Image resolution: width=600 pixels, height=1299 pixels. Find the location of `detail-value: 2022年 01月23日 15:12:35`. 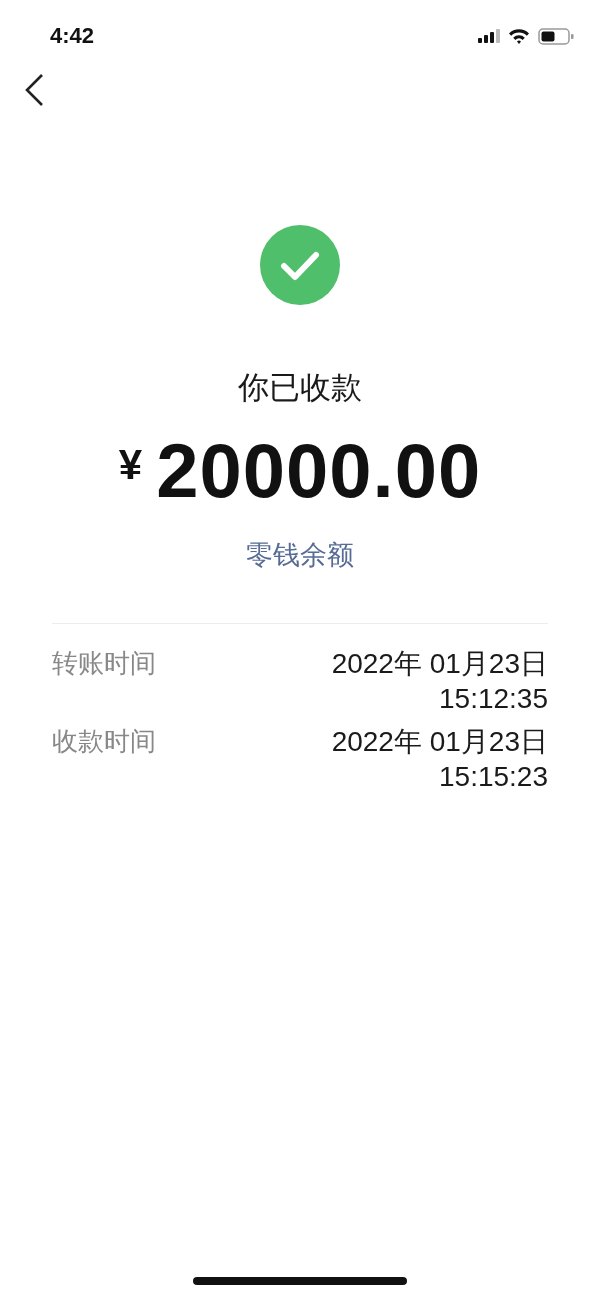

detail-value: 2022年 01月23日 15:12:35 is located at coordinates (439, 681).